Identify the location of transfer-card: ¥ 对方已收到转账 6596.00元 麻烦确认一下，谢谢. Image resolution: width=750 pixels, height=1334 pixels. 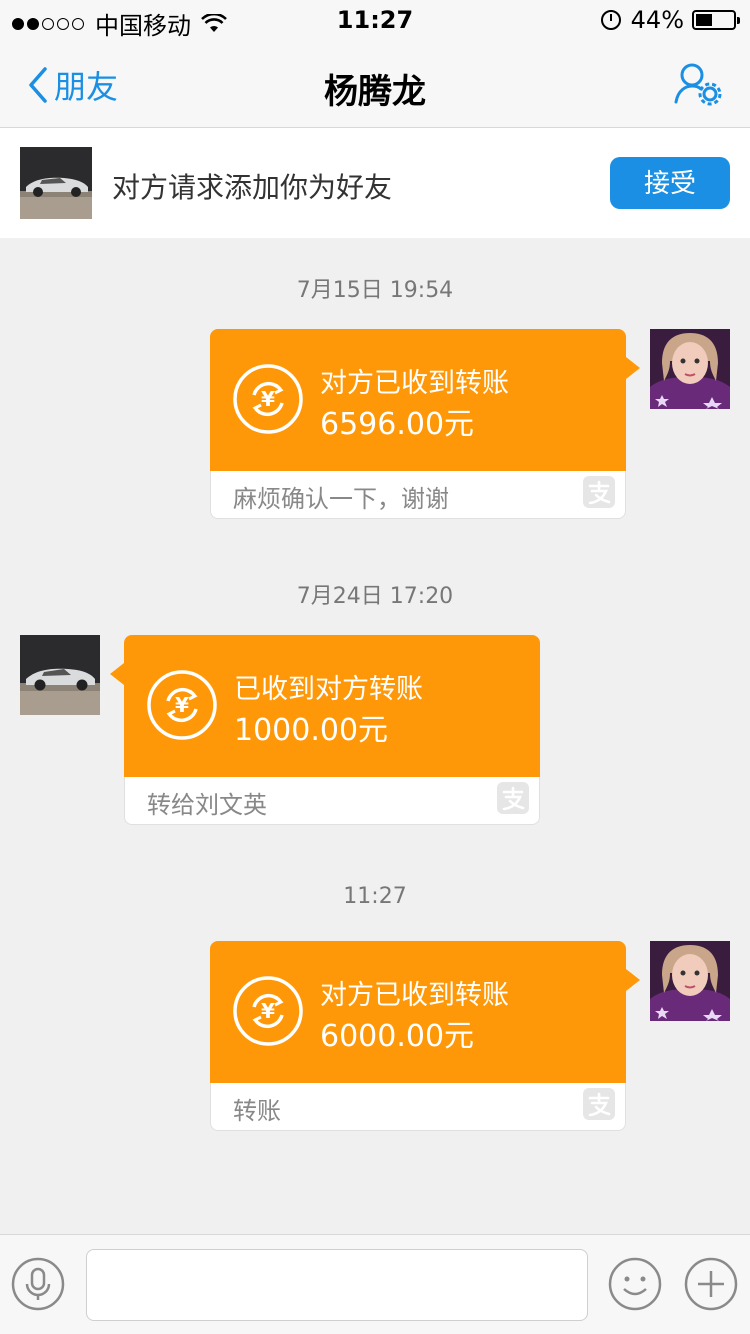
(425, 424).